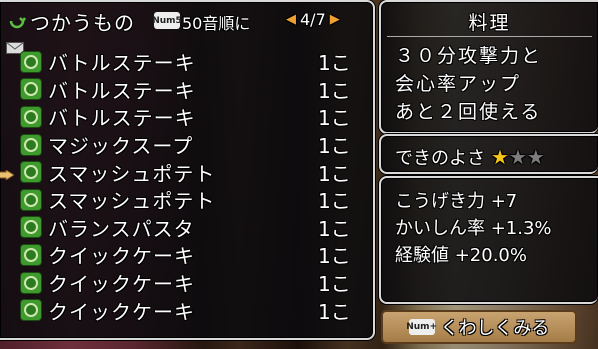 The image size is (598, 349). I want to click on divider, so click(489, 36).